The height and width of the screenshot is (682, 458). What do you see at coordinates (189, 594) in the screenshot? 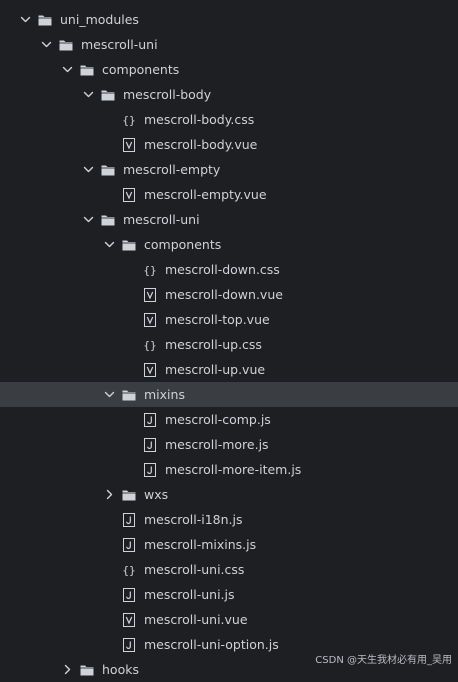
I see `tree-item-label: mescroll-uni.js` at bounding box center [189, 594].